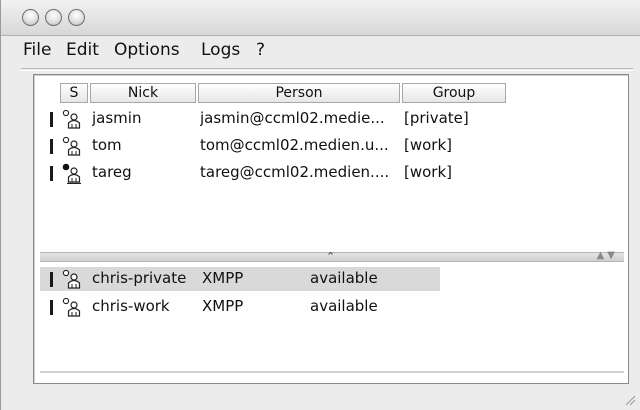  Describe the element at coordinates (37, 50) in the screenshot. I see `menu-file: File` at that location.